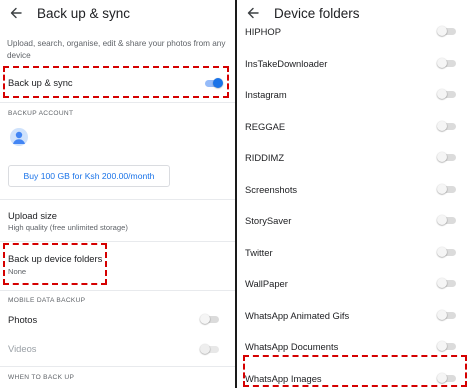 Image resolution: width=470 pixels, height=388 pixels. Describe the element at coordinates (292, 346) in the screenshot. I see `folder-label: WhatsApp Documents` at that location.